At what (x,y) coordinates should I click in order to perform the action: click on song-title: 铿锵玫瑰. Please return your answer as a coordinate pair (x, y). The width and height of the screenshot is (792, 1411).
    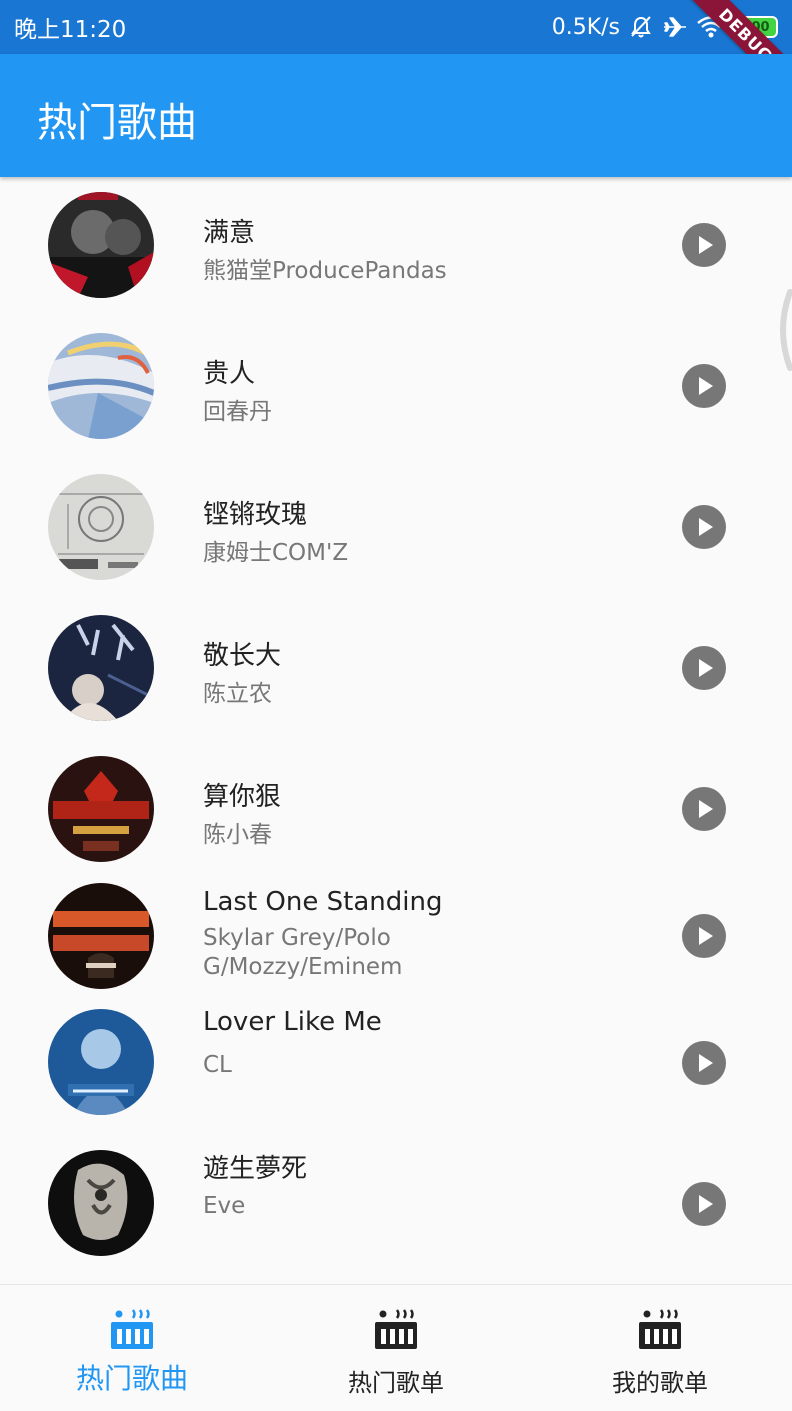
    Looking at the image, I should click on (255, 515).